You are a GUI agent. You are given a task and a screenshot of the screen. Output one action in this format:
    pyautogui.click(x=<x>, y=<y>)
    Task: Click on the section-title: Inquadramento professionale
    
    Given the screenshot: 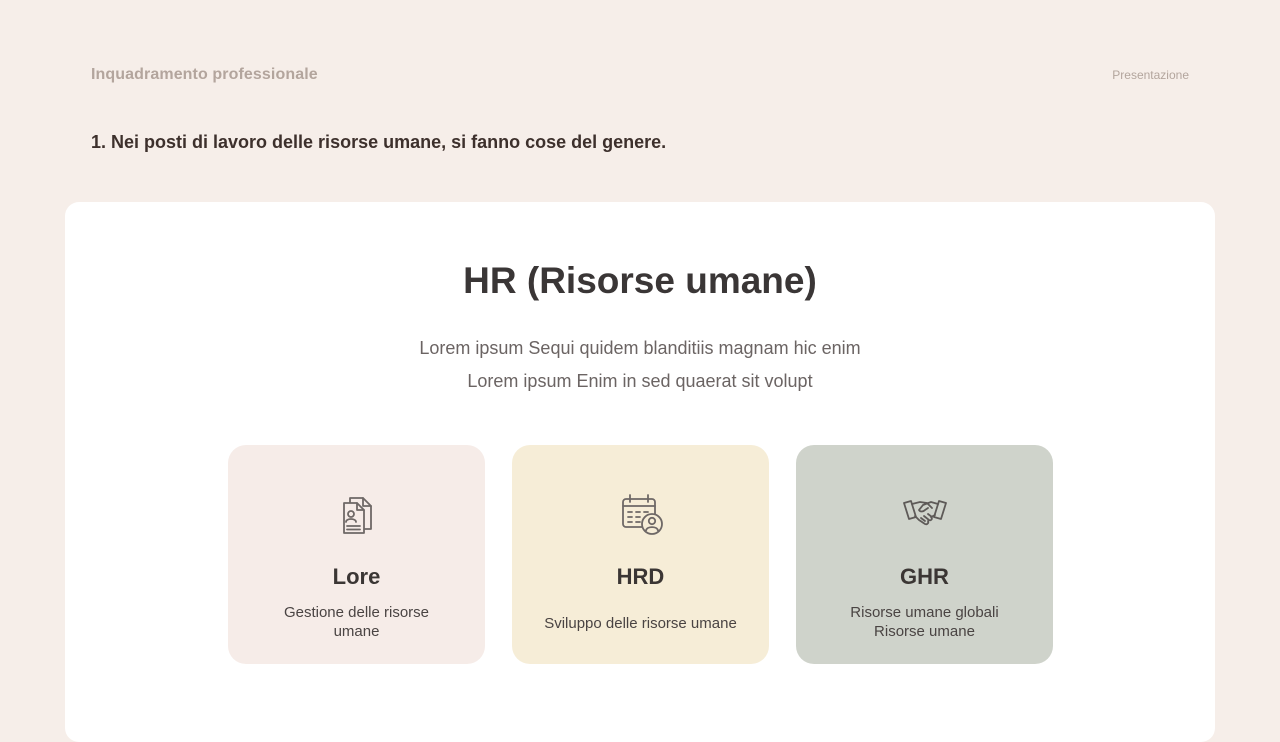 What is the action you would take?
    pyautogui.click(x=204, y=74)
    